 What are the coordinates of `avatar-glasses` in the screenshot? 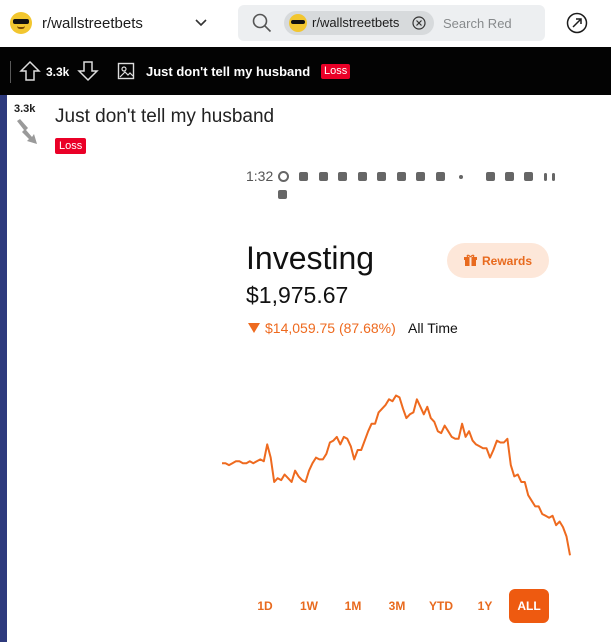 It's located at (21, 21).